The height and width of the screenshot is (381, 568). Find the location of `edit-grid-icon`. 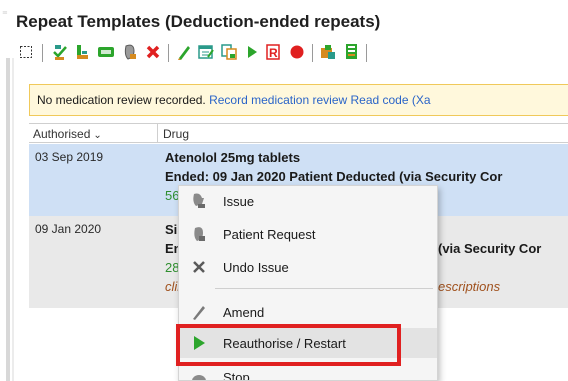

edit-grid-icon is located at coordinates (206, 52).